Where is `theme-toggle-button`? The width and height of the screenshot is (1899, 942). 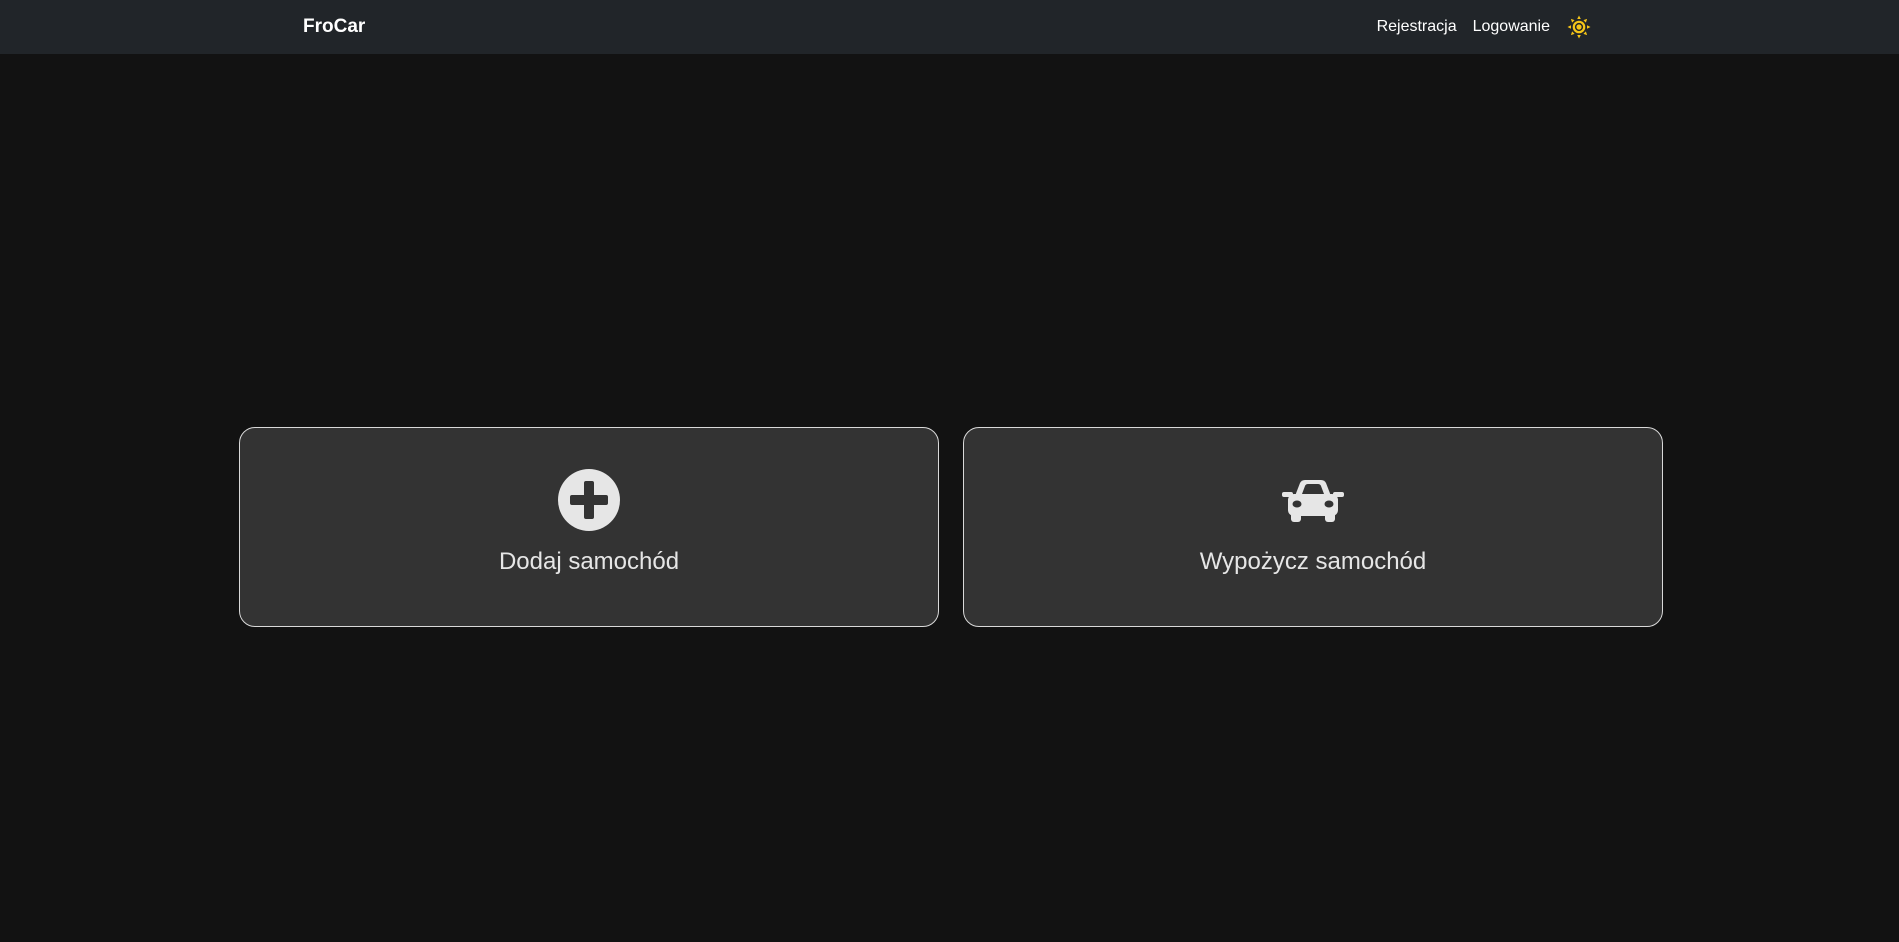 theme-toggle-button is located at coordinates (1579, 27).